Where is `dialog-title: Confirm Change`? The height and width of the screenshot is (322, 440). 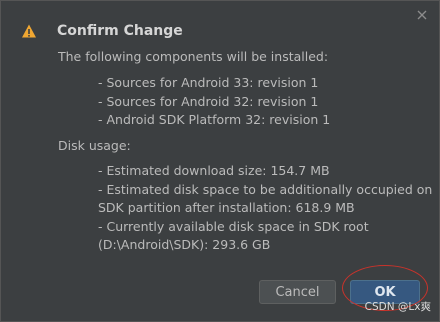
dialog-title: Confirm Change is located at coordinates (120, 31).